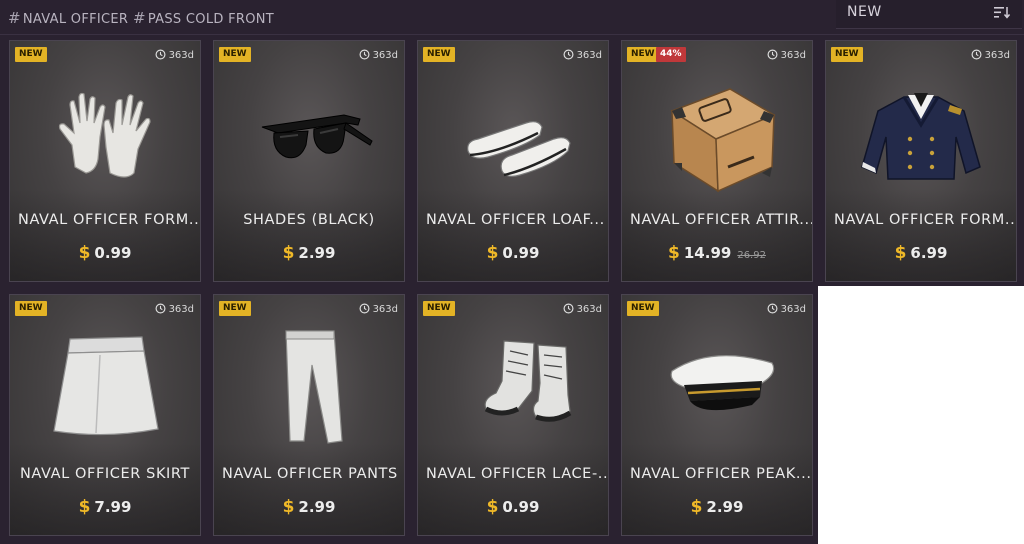  I want to click on empty-area, so click(921, 415).